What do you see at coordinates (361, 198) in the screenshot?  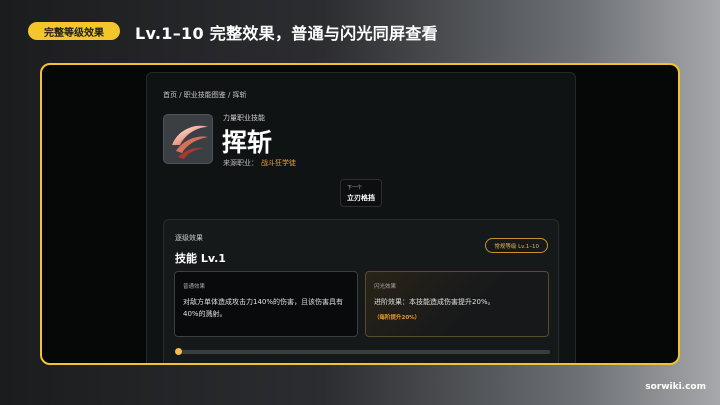 I see `next-skill-name: 立刃格挡` at bounding box center [361, 198].